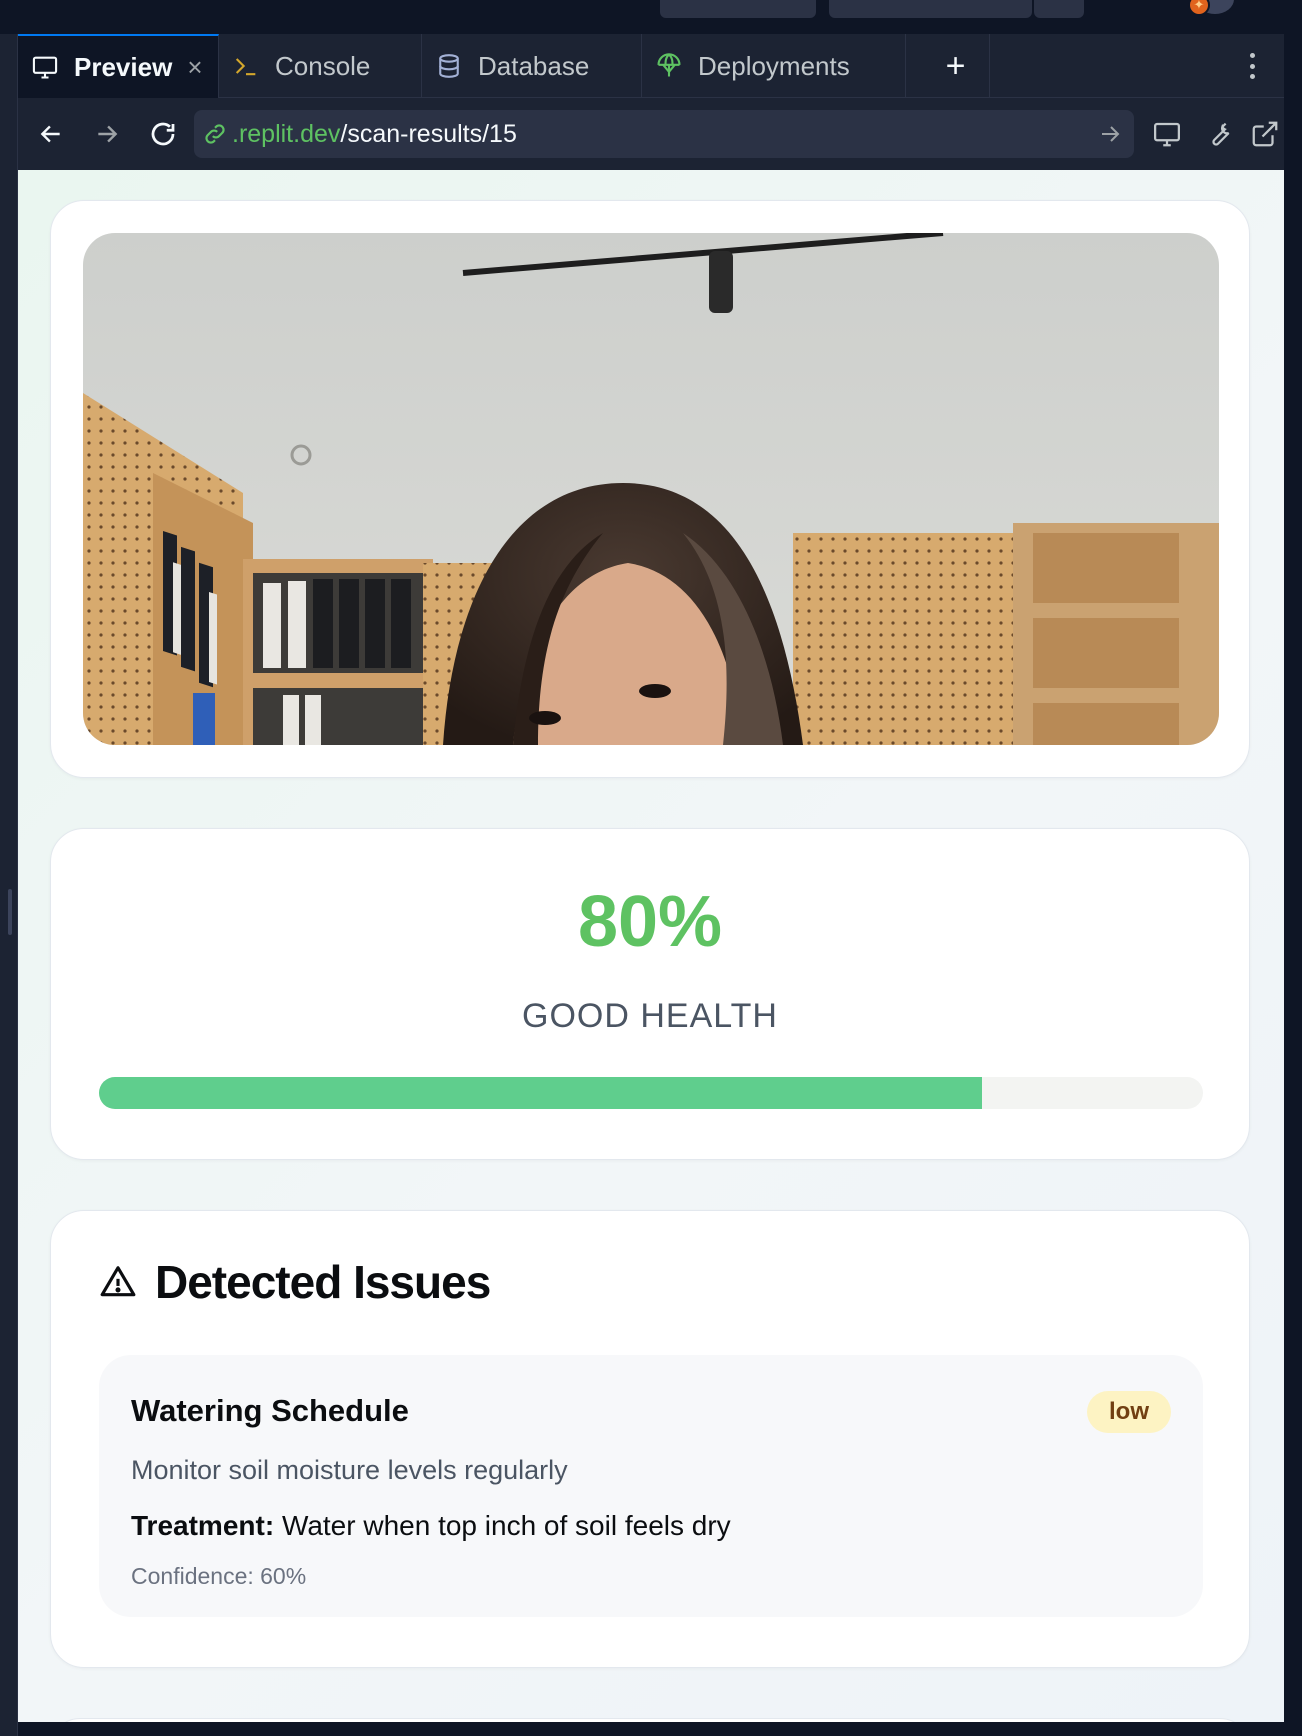  What do you see at coordinates (1110, 134) in the screenshot?
I see `go-arrow-icon` at bounding box center [1110, 134].